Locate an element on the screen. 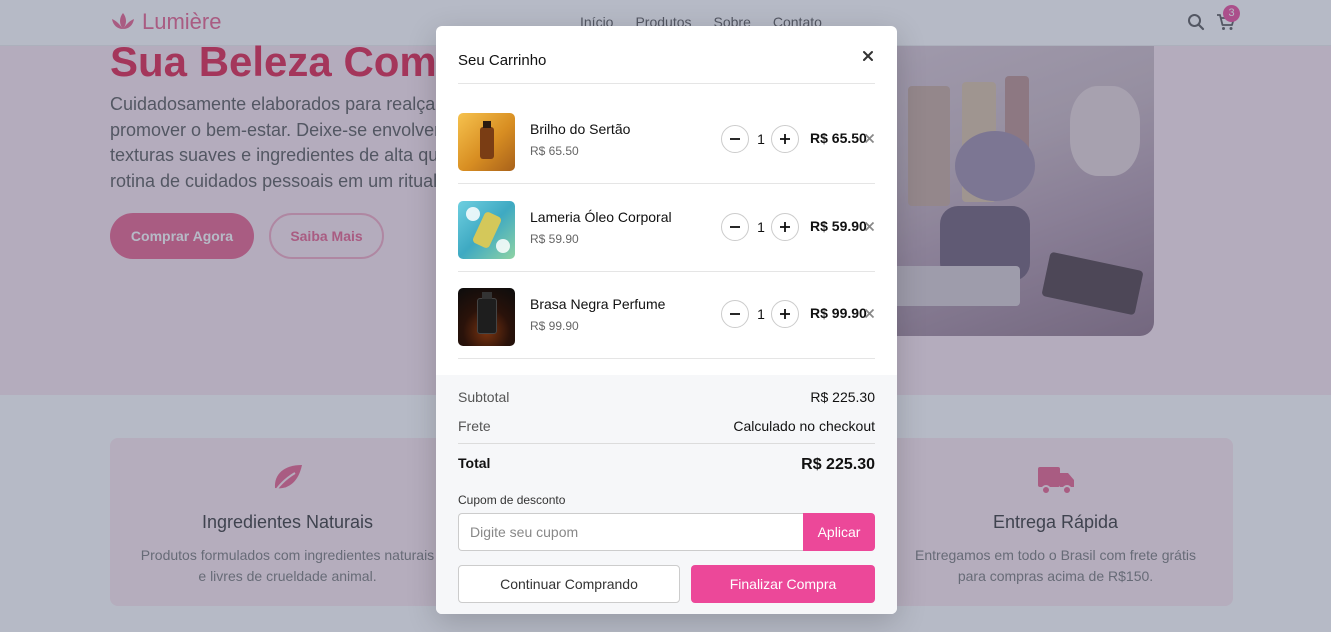  total-value: R$ 225.30 is located at coordinates (838, 464).